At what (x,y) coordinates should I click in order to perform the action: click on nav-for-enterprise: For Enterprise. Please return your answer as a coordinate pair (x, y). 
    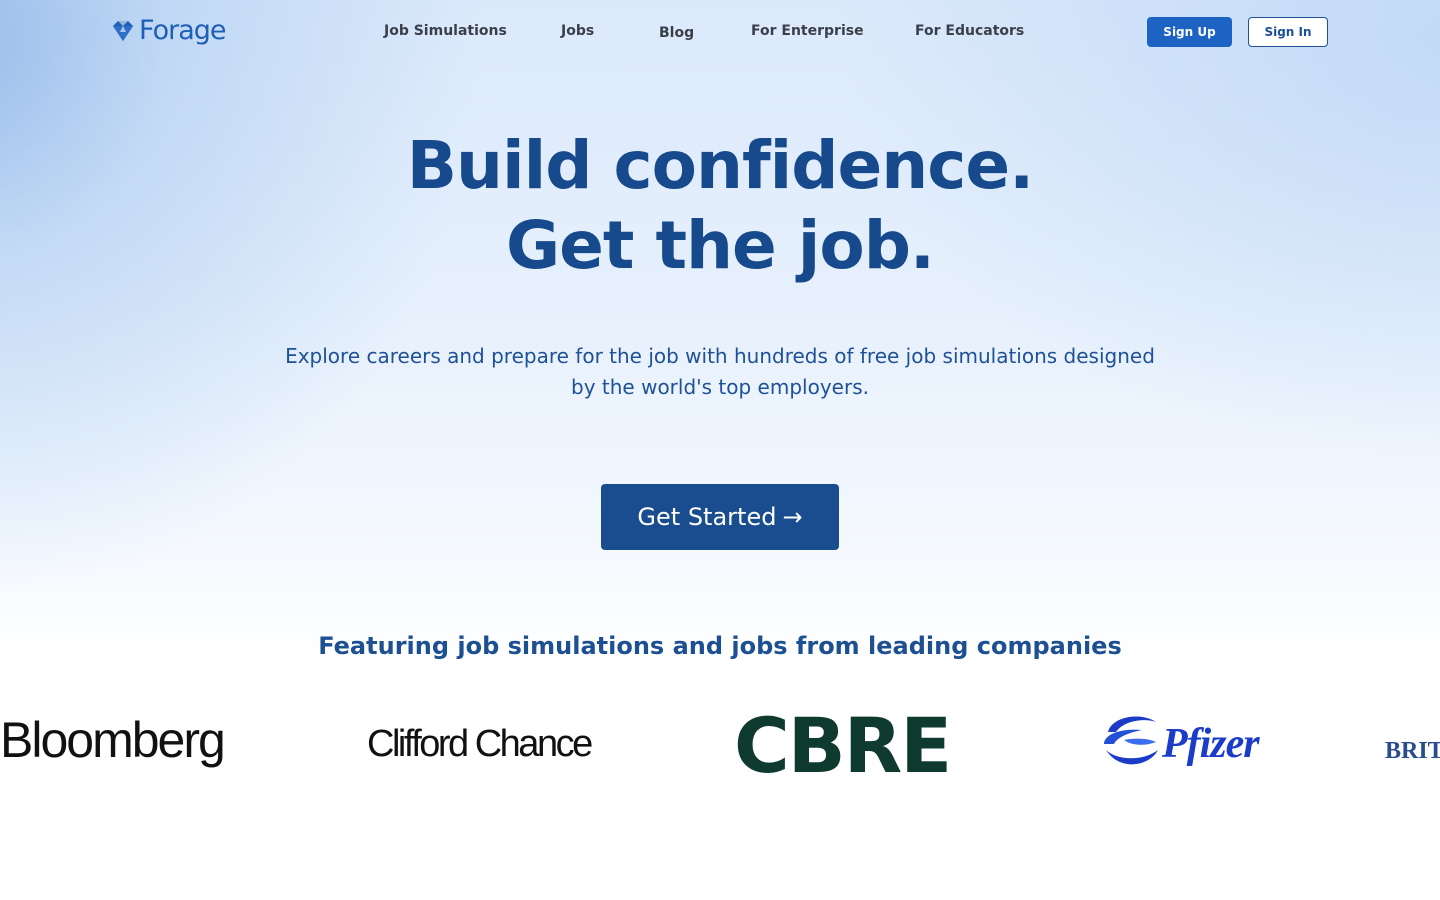
    Looking at the image, I should click on (807, 31).